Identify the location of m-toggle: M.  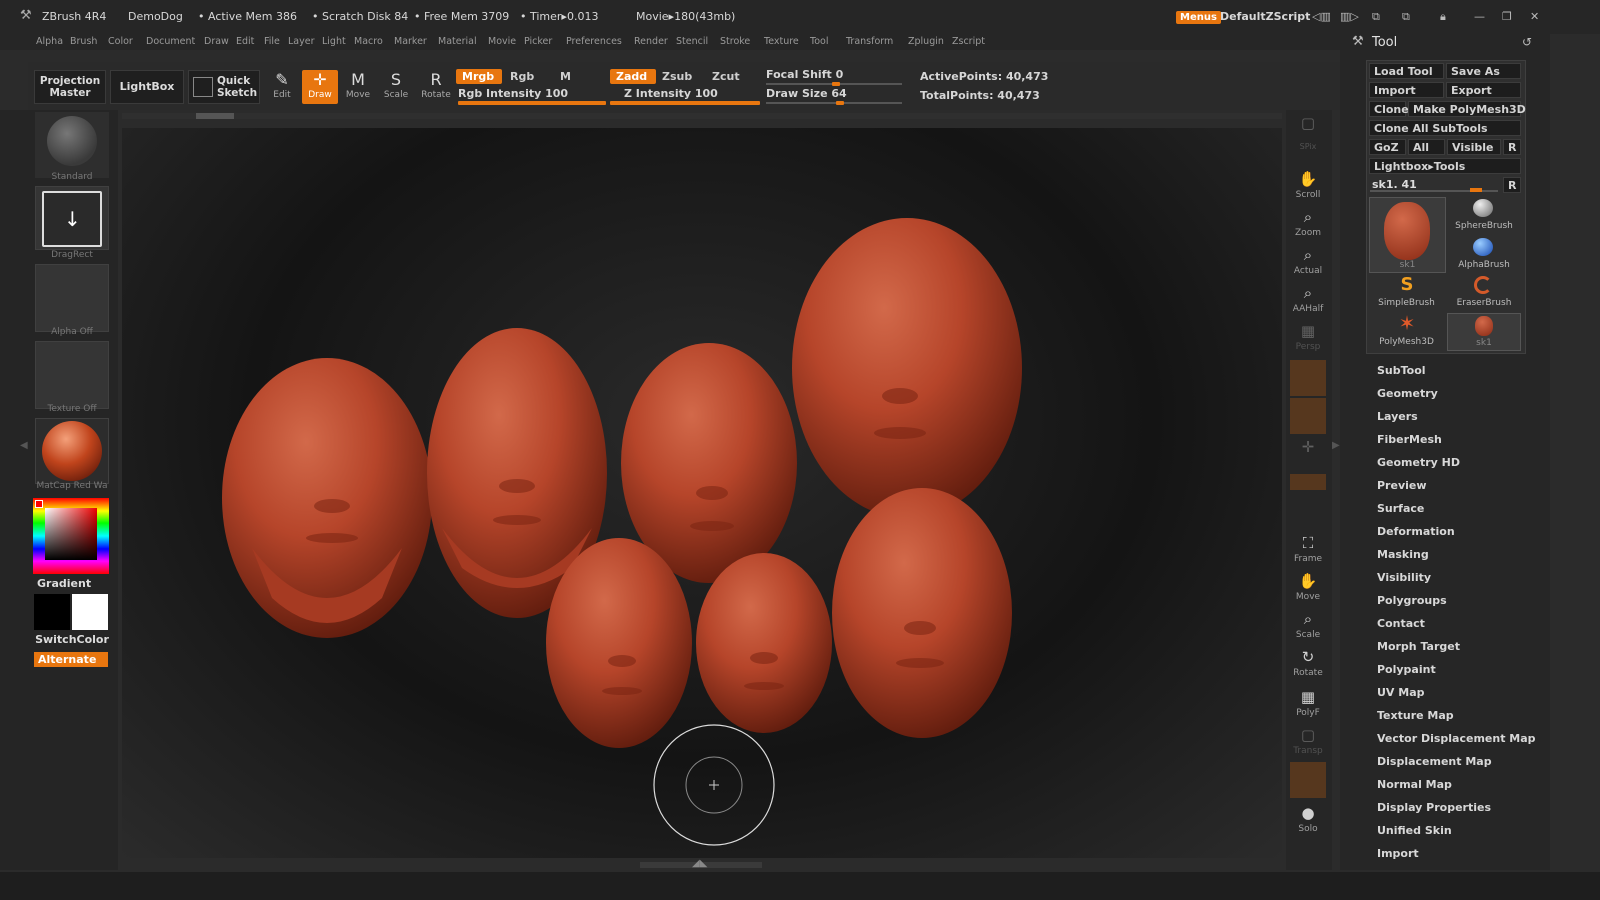
(565, 76).